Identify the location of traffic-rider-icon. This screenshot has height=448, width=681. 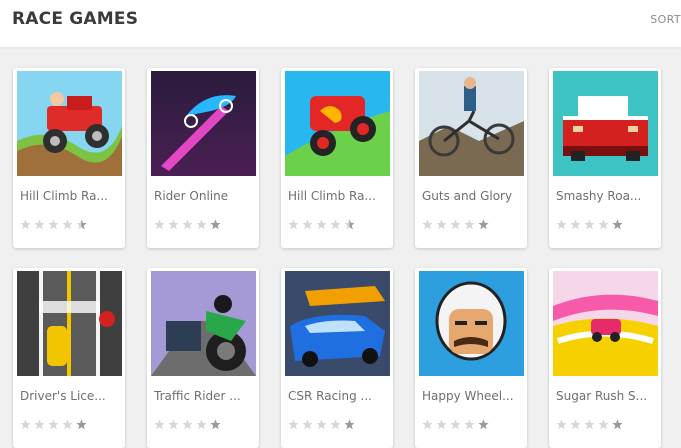
(203, 323).